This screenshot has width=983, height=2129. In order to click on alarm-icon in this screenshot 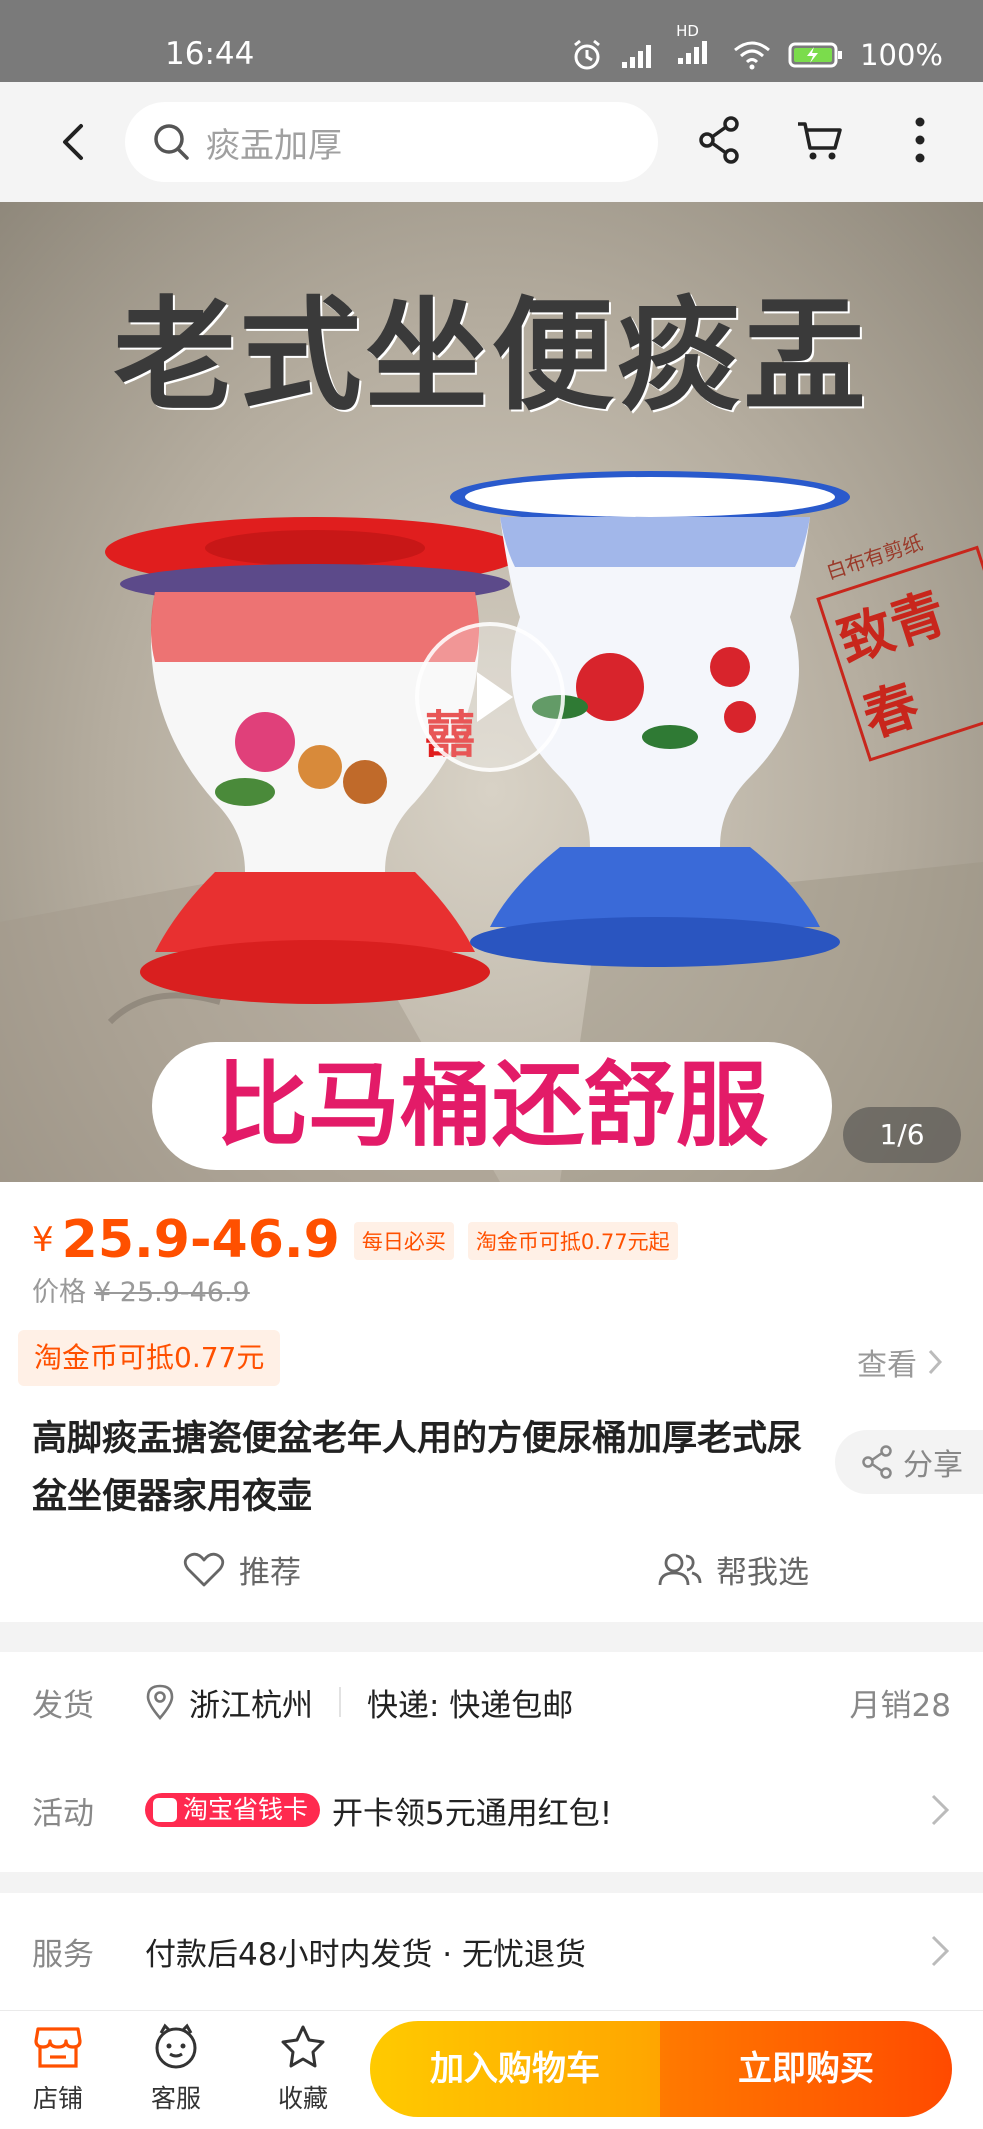, I will do `click(587, 54)`.